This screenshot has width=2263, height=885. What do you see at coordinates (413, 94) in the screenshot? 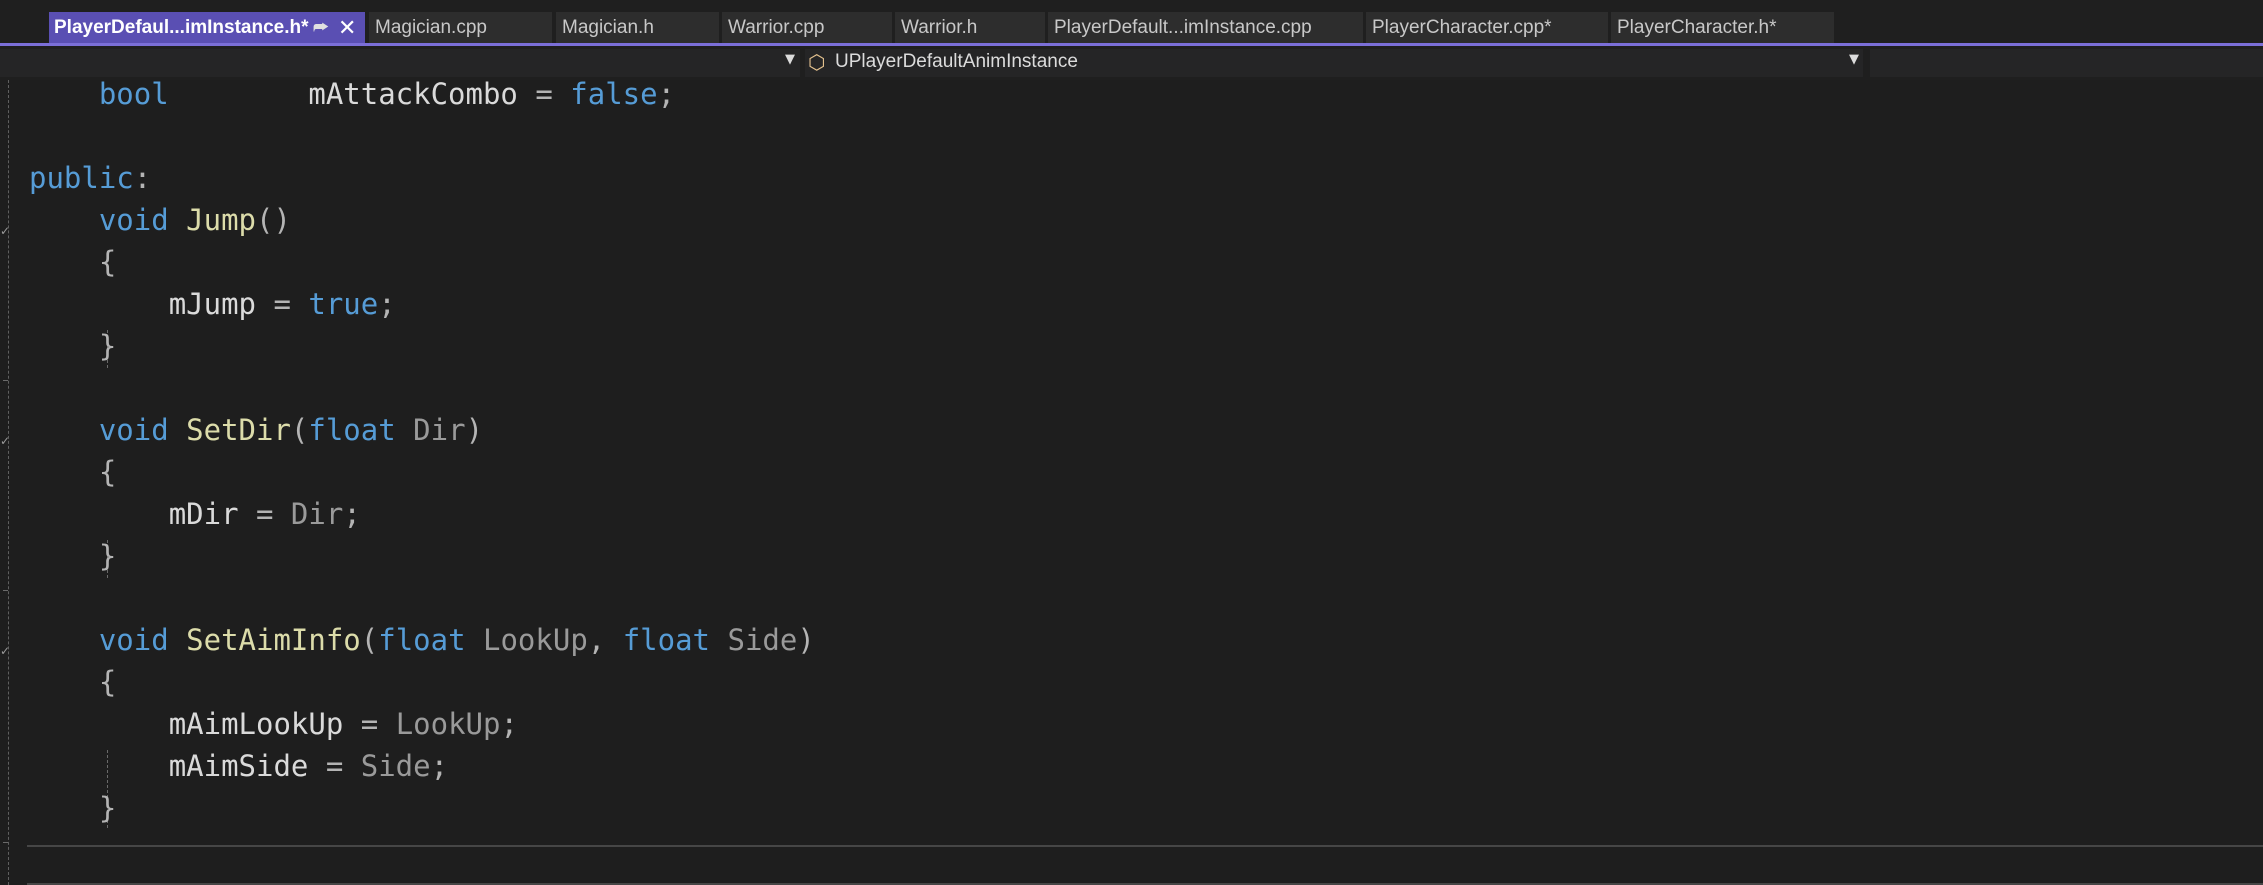
I see `code-token: mAttackCombo` at bounding box center [413, 94].